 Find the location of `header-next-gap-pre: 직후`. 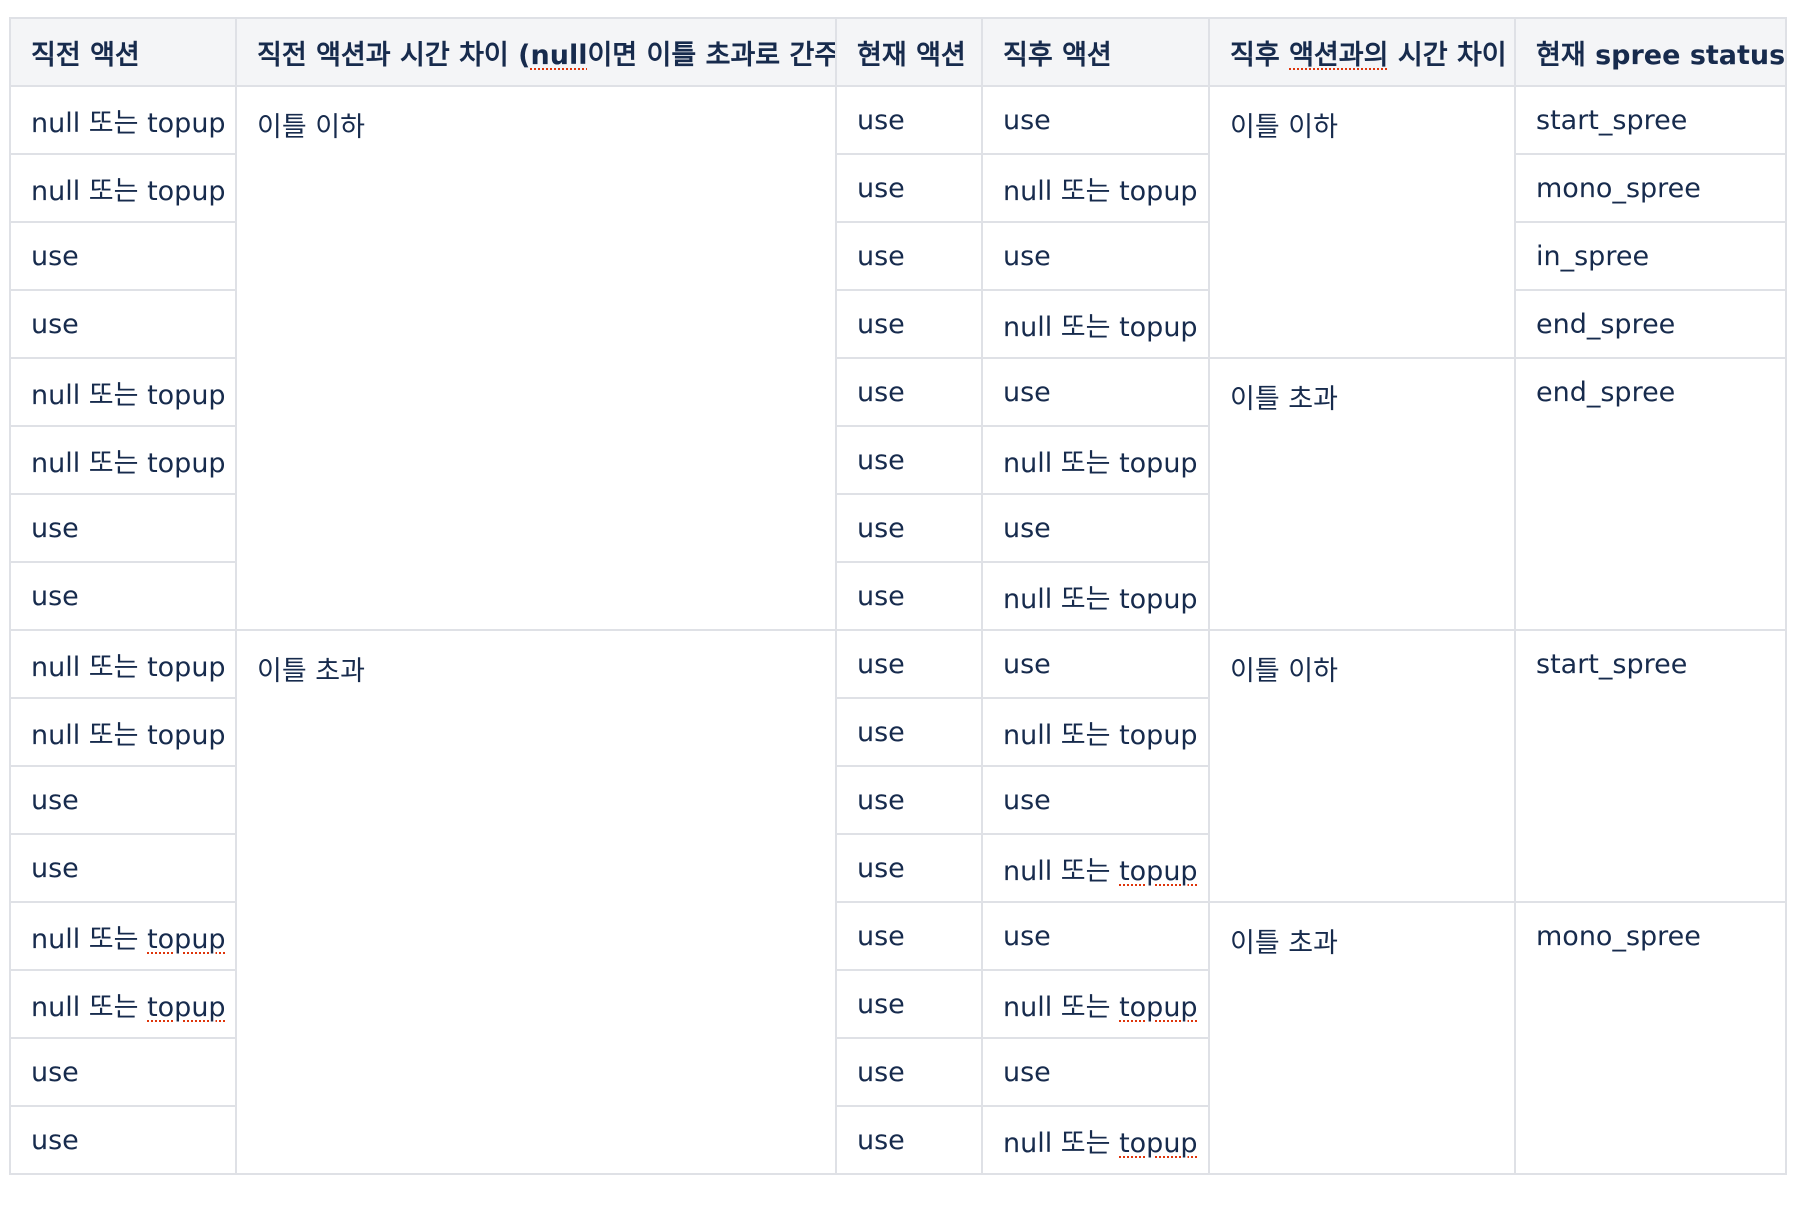

header-next-gap-pre: 직후 is located at coordinates (1260, 55).